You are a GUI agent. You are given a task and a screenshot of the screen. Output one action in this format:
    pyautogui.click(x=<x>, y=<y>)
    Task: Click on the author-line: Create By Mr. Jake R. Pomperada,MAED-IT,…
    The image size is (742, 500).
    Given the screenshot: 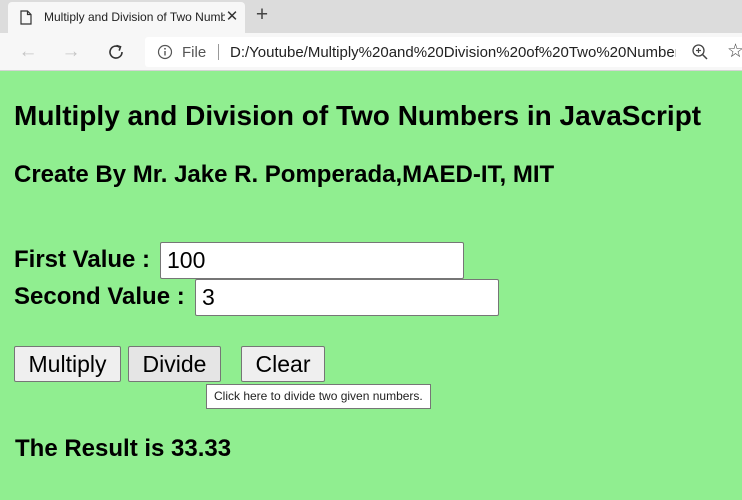 What is the action you would take?
    pyautogui.click(x=284, y=174)
    